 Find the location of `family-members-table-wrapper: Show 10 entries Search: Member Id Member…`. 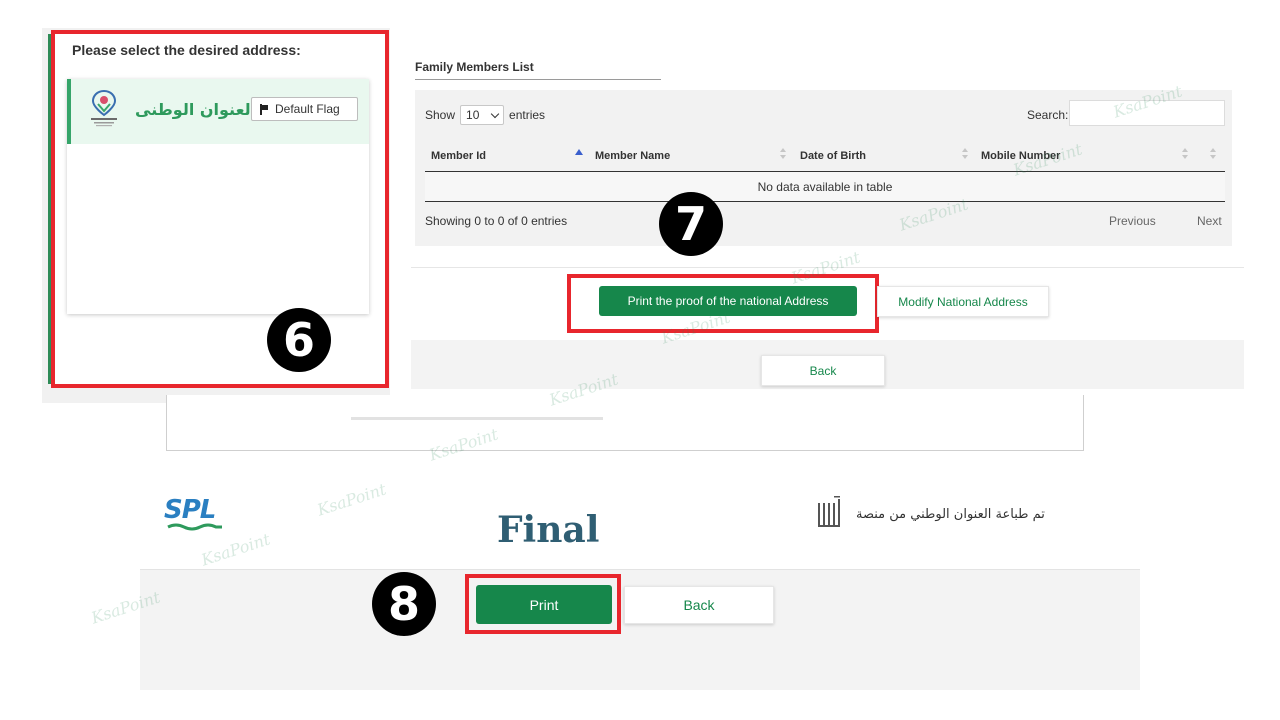

family-members-table-wrapper: Show 10 entries Search: Member Id Member… is located at coordinates (823, 168).